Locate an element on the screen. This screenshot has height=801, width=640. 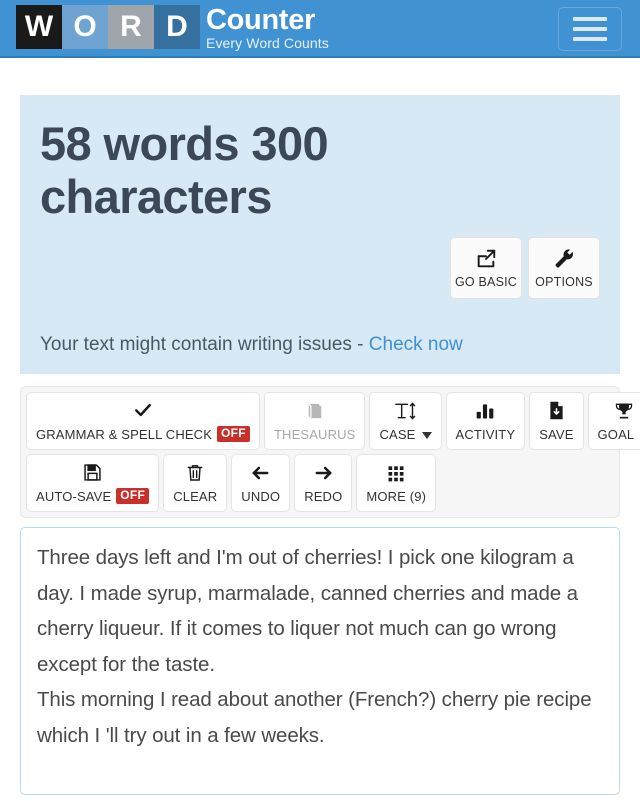
case-label: CASE is located at coordinates (405, 434).